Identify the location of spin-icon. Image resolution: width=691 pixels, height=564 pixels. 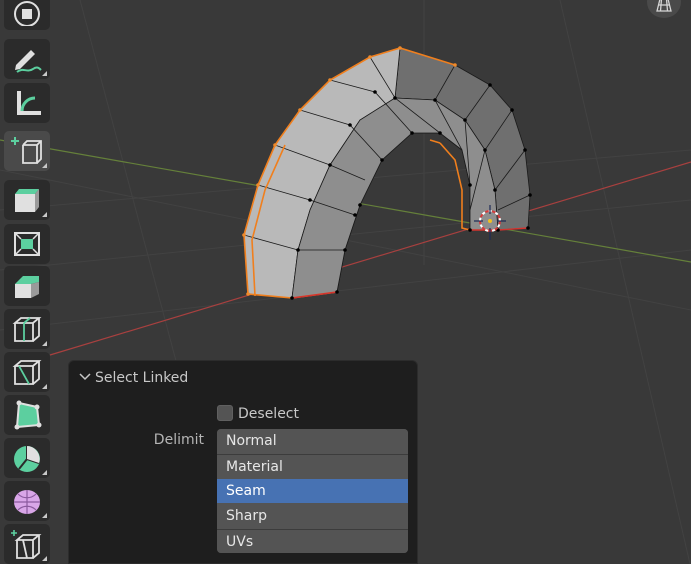
(27, 459).